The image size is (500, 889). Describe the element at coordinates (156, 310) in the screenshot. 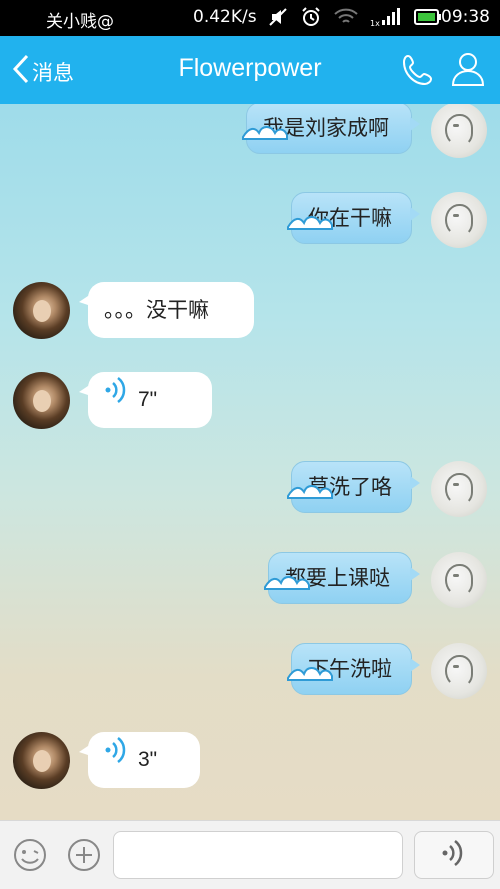

I see `message-text: 。。。没干嘛` at that location.